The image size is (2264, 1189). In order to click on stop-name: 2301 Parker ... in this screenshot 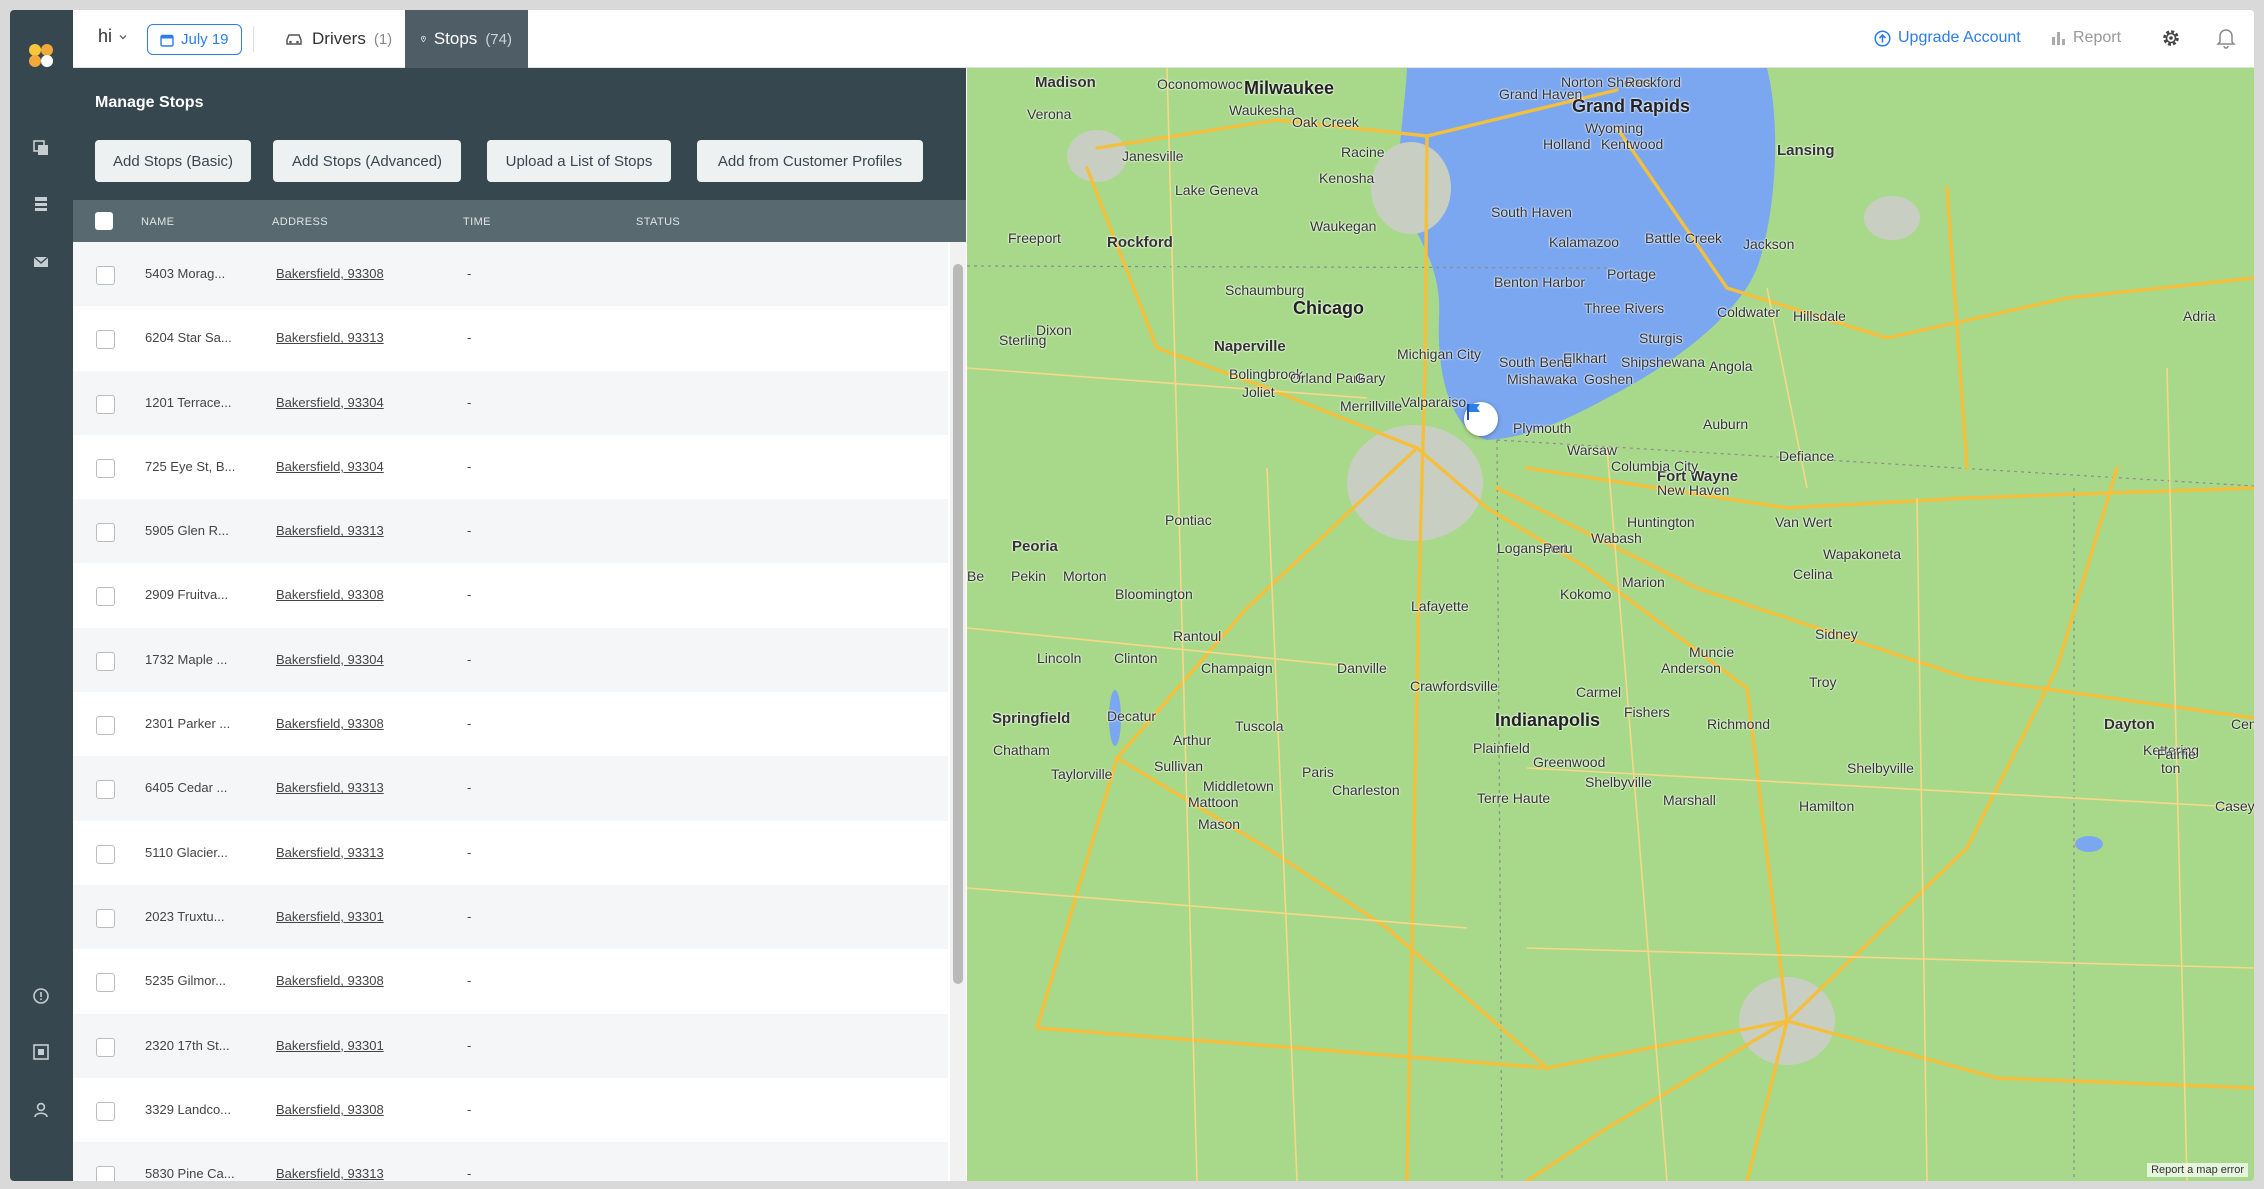, I will do `click(188, 724)`.